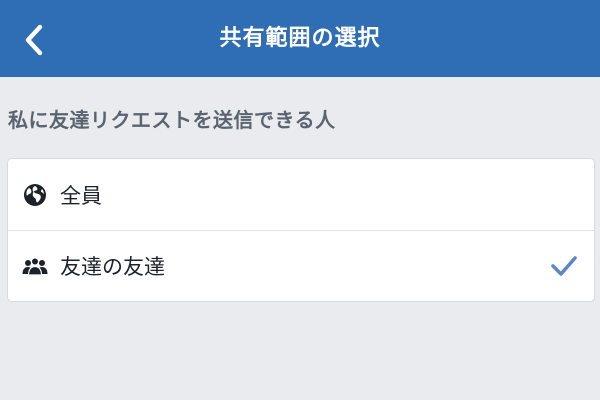 The width and height of the screenshot is (600, 400). I want to click on page-title: 共有範囲の選択, so click(300, 38).